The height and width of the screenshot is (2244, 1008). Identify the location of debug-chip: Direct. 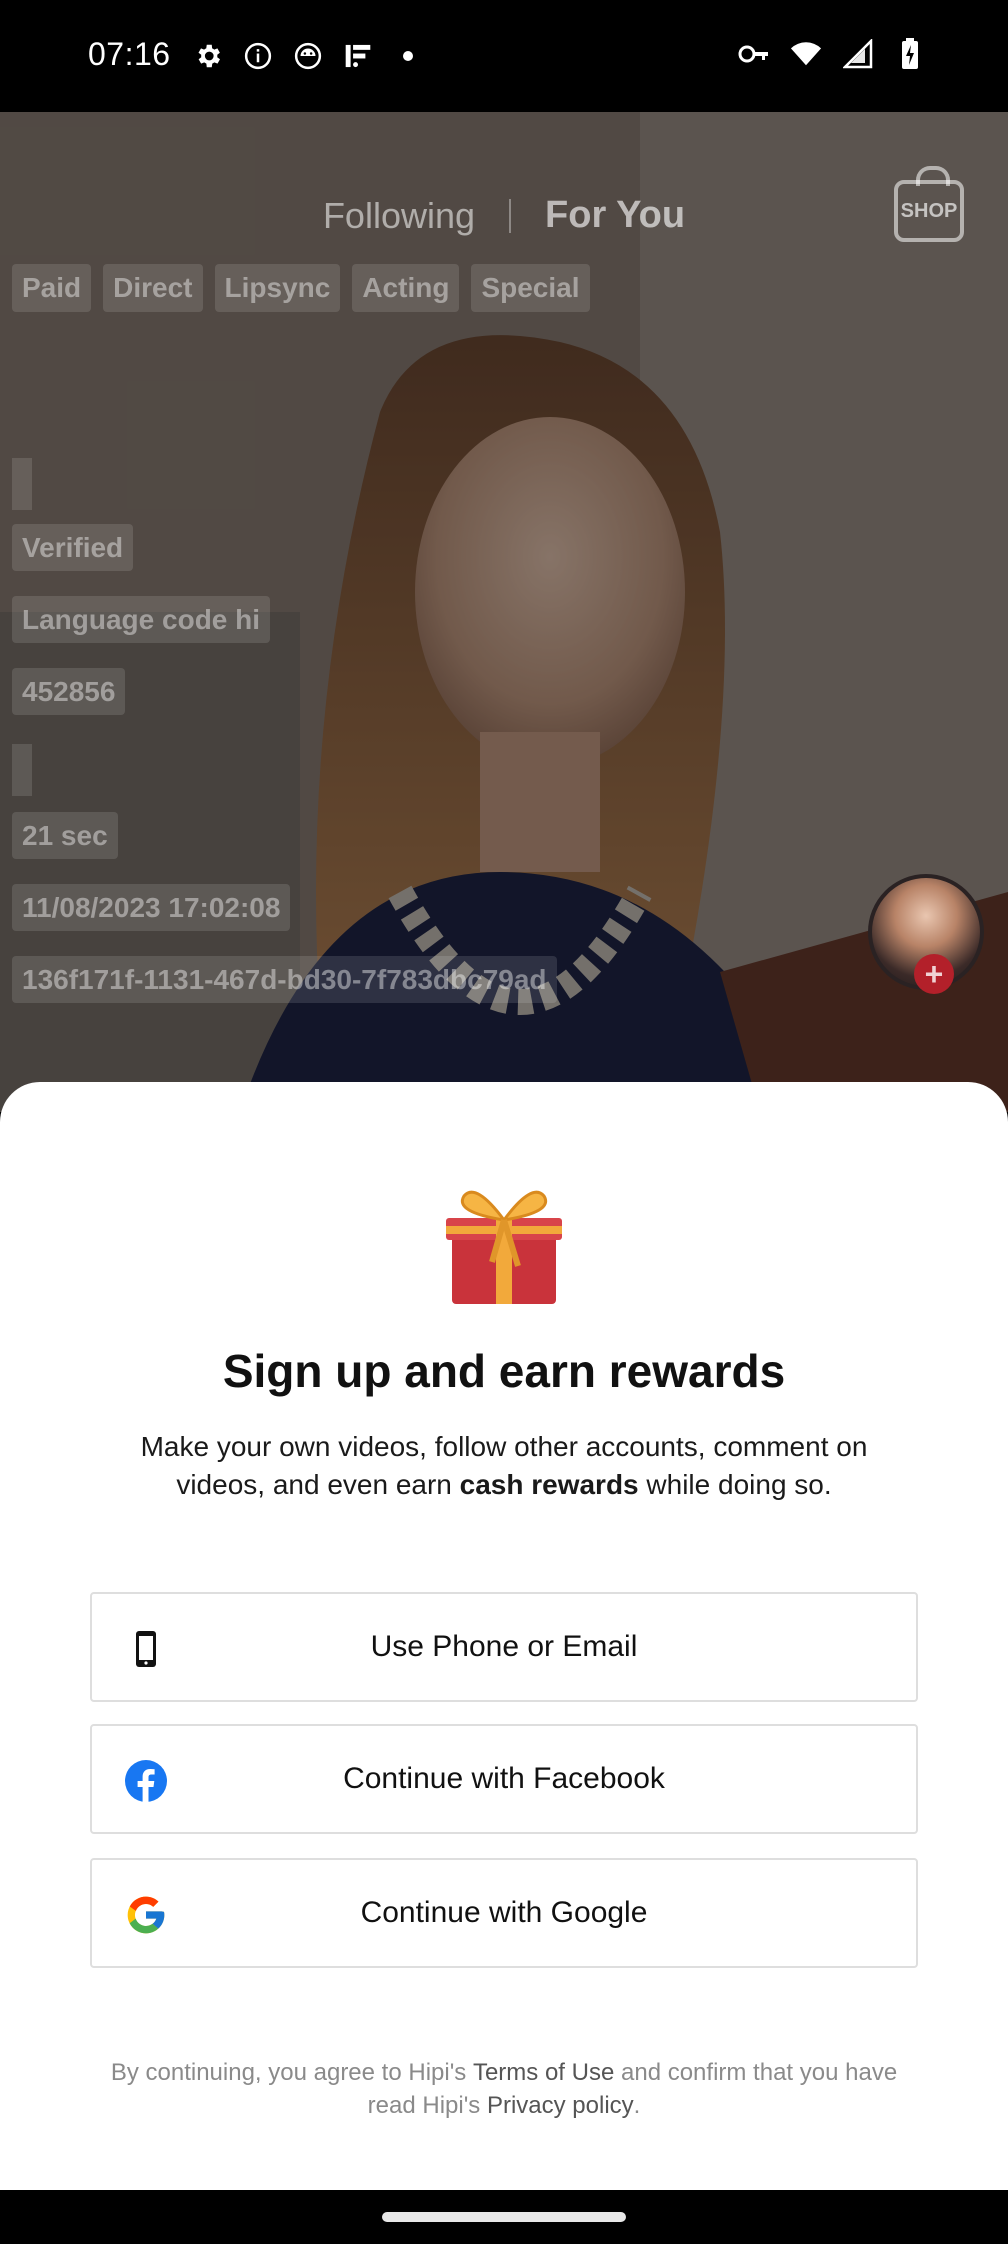
(153, 288).